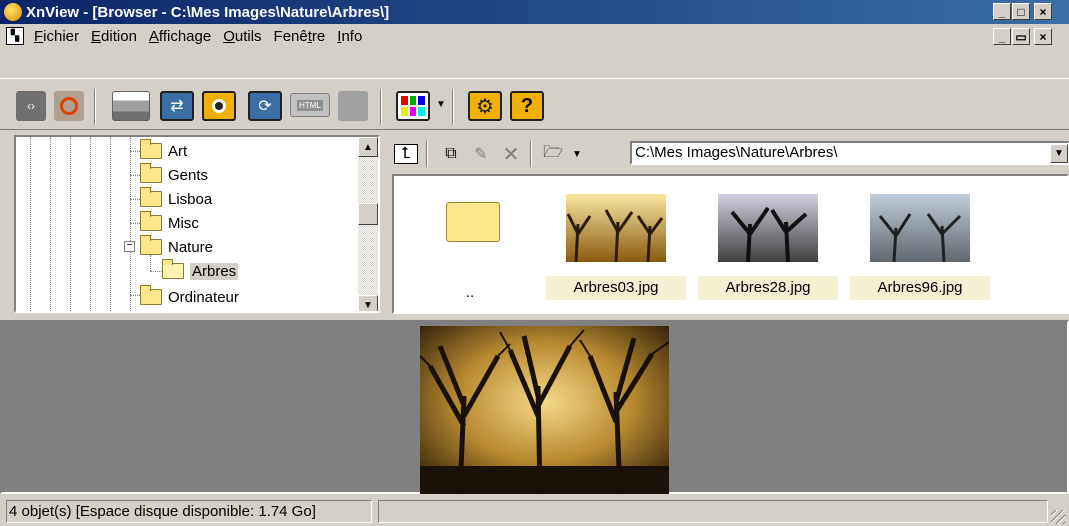  I want to click on thumbnail-label: Arbres96.jpg, so click(920, 288).